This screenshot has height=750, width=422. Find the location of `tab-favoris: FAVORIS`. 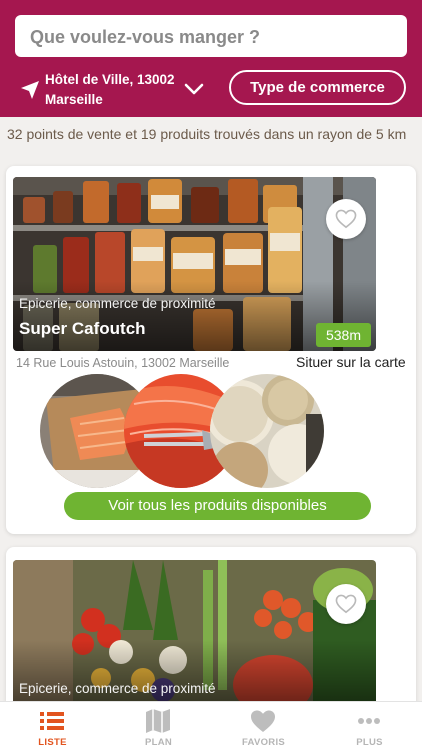

tab-favoris: FAVORIS is located at coordinates (263, 726).